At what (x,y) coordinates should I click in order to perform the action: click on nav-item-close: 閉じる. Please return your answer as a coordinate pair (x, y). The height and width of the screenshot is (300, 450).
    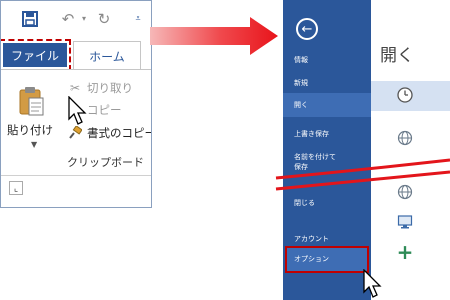
    Looking at the image, I should click on (327, 203).